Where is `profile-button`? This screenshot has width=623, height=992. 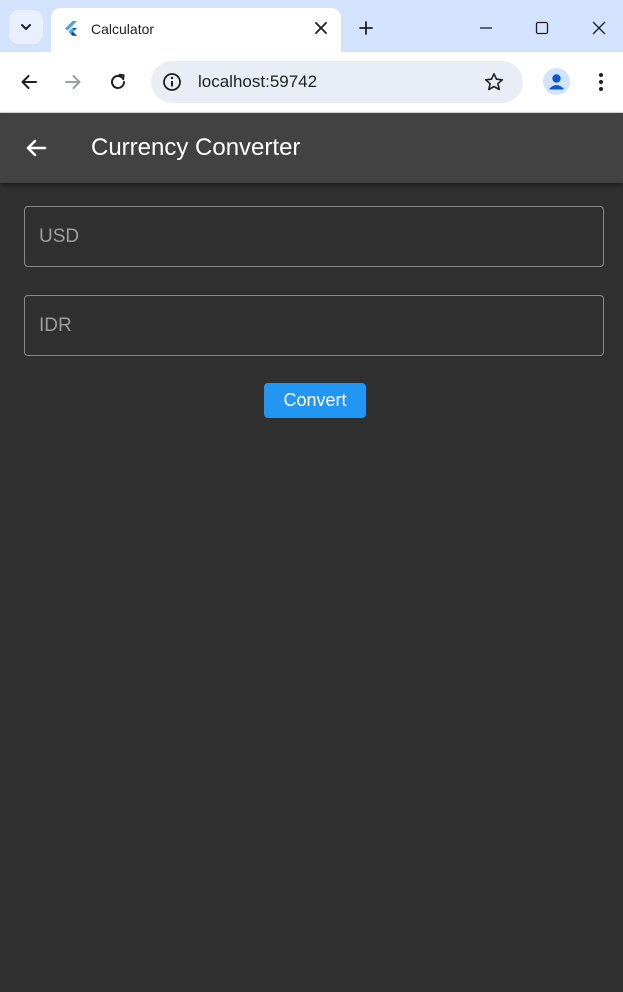 profile-button is located at coordinates (556, 81).